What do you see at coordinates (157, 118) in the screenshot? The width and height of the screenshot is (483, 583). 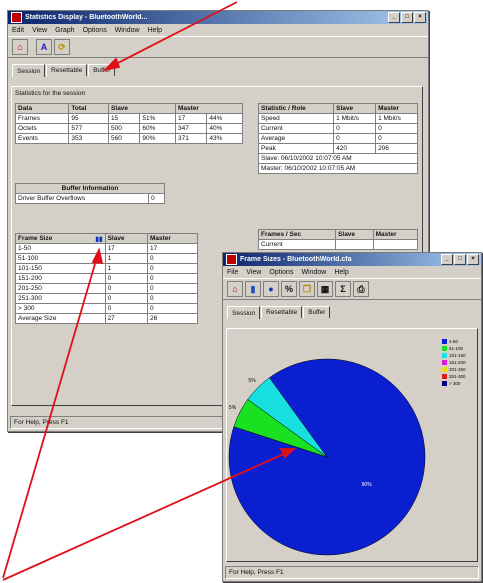 I see `cell: 51%` at bounding box center [157, 118].